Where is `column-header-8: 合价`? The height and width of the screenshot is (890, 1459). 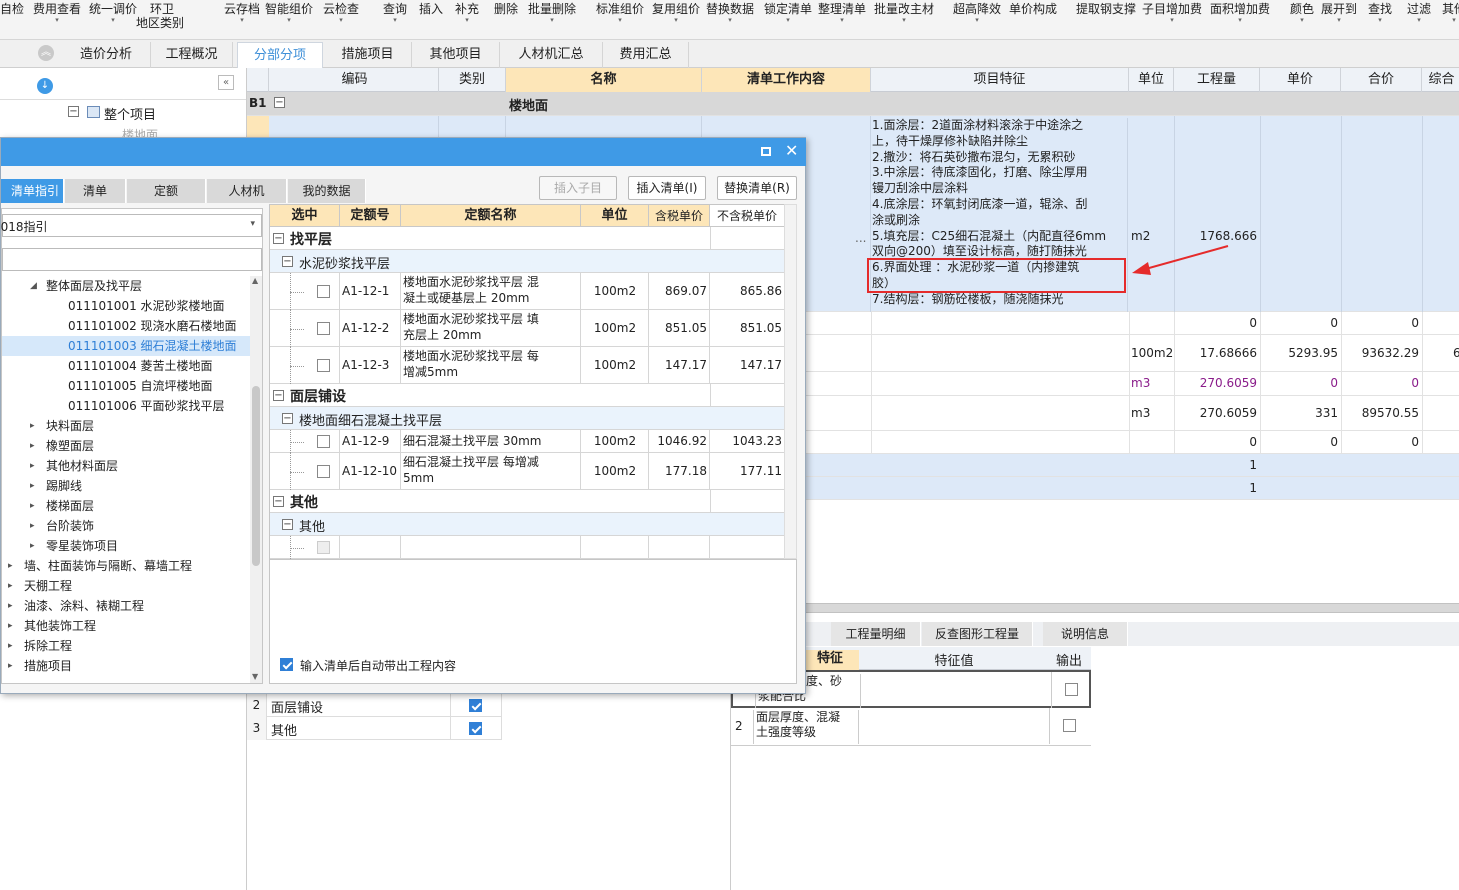
column-header-8: 合价 is located at coordinates (1381, 80).